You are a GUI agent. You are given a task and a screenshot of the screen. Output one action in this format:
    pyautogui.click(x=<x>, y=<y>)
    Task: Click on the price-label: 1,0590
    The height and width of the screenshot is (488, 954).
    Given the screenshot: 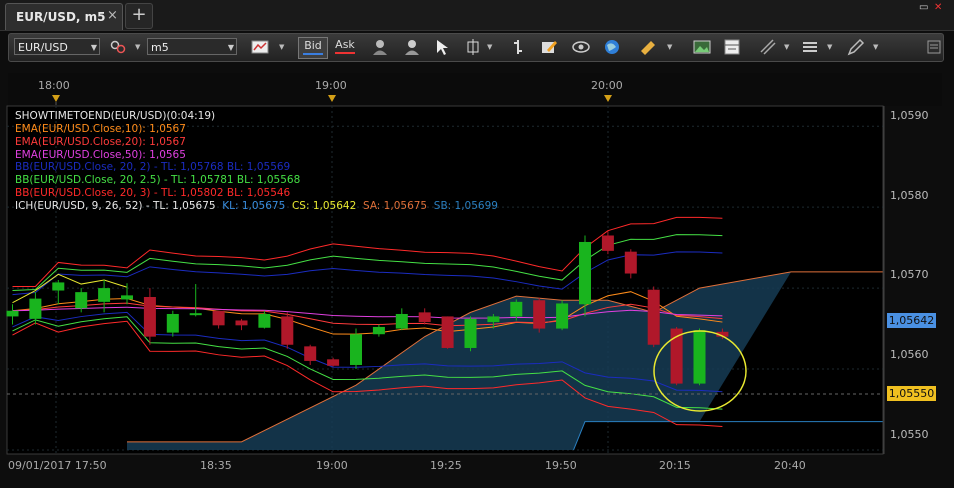 What is the action you would take?
    pyautogui.click(x=909, y=115)
    